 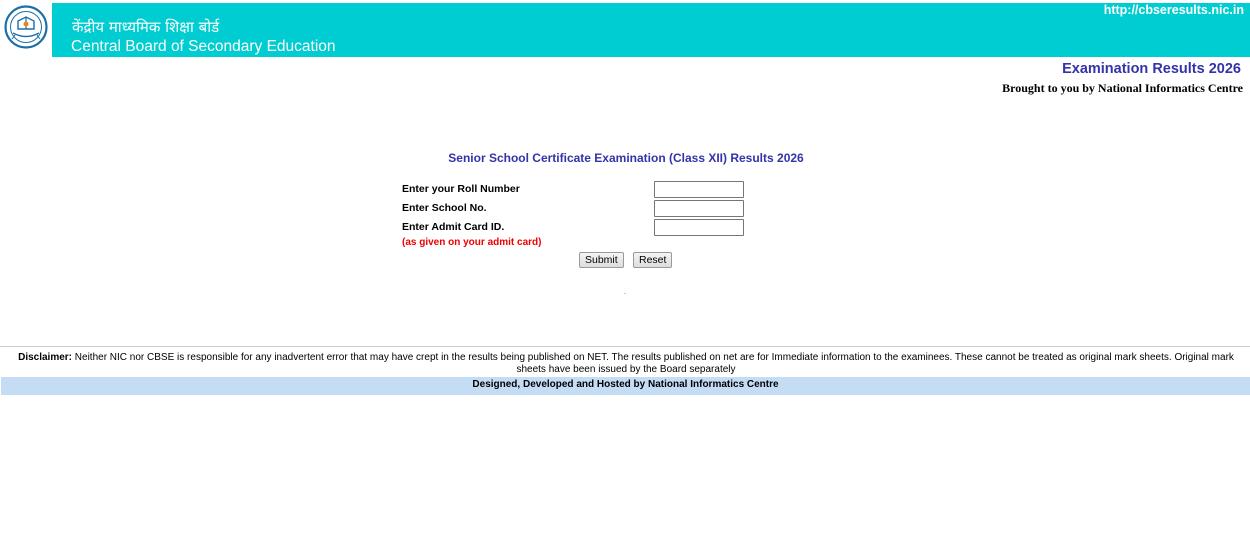 I want to click on board-name-hindi: केंद्रीय माध्यमिक शिक्षा बोर्ड, so click(x=146, y=27).